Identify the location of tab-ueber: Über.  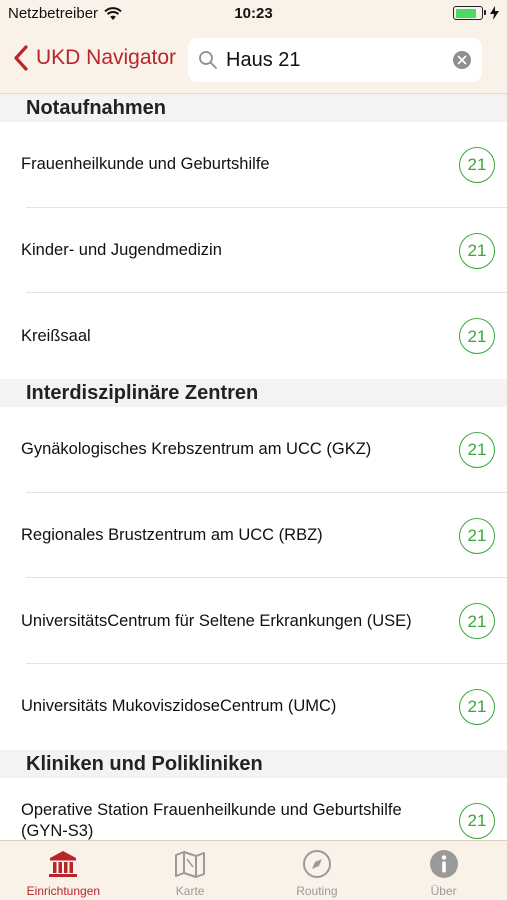
(443, 870).